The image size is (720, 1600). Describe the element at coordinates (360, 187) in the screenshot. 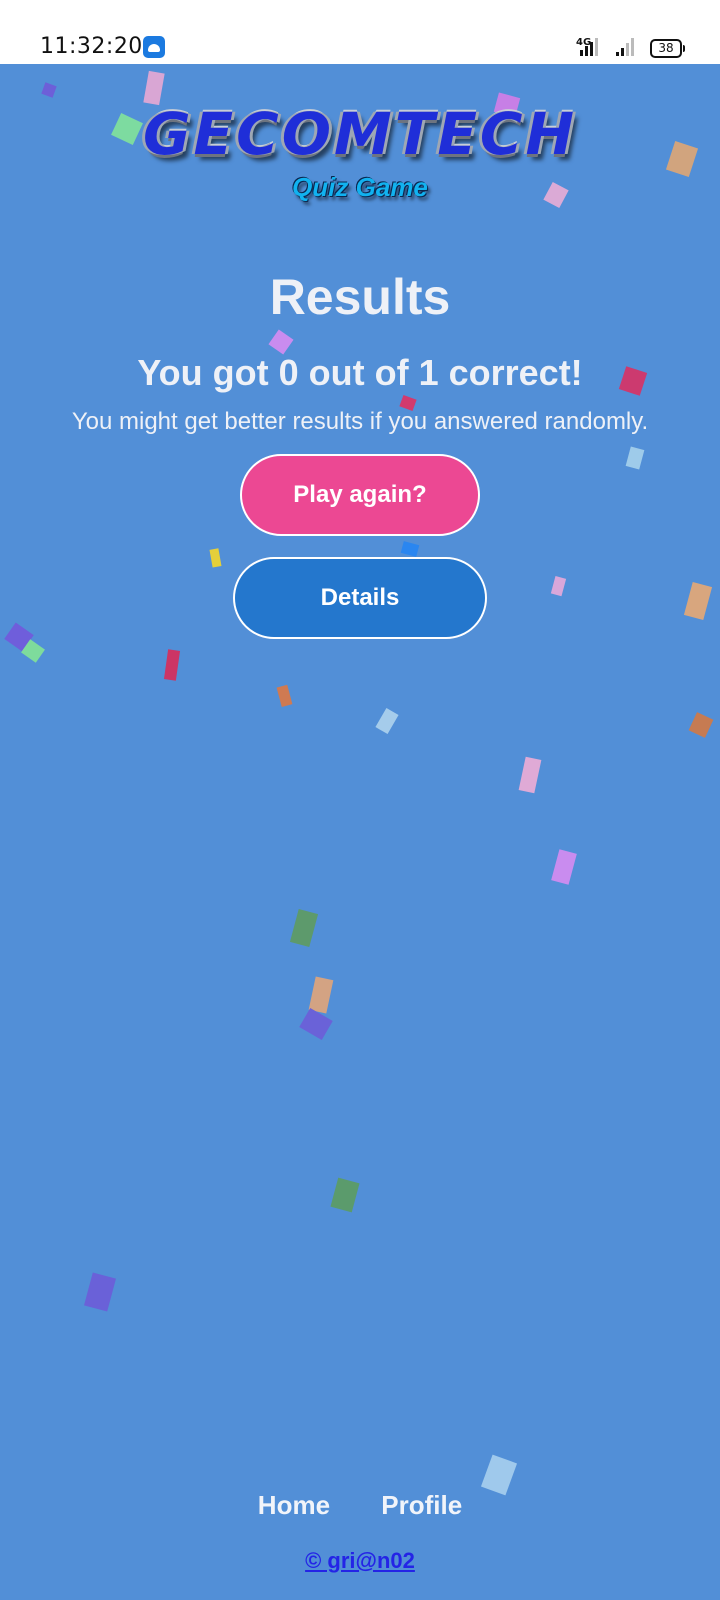

I see `app-subtitle: Quiz Game` at that location.